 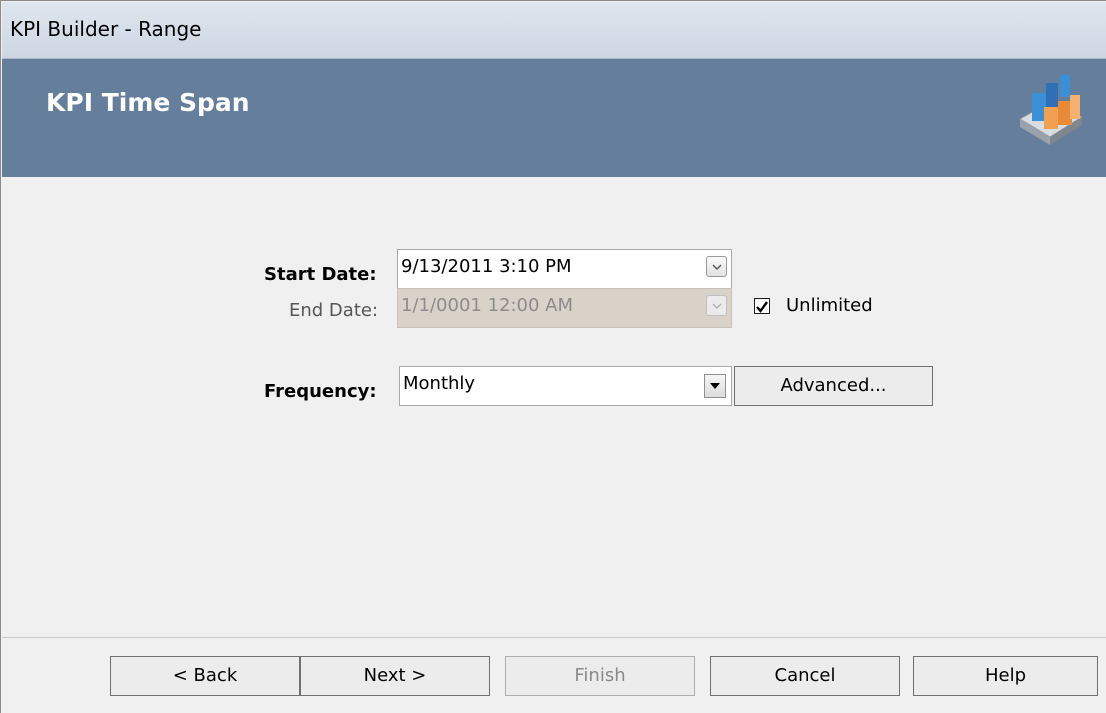 What do you see at coordinates (1051, 110) in the screenshot?
I see `kpi-chart-icon` at bounding box center [1051, 110].